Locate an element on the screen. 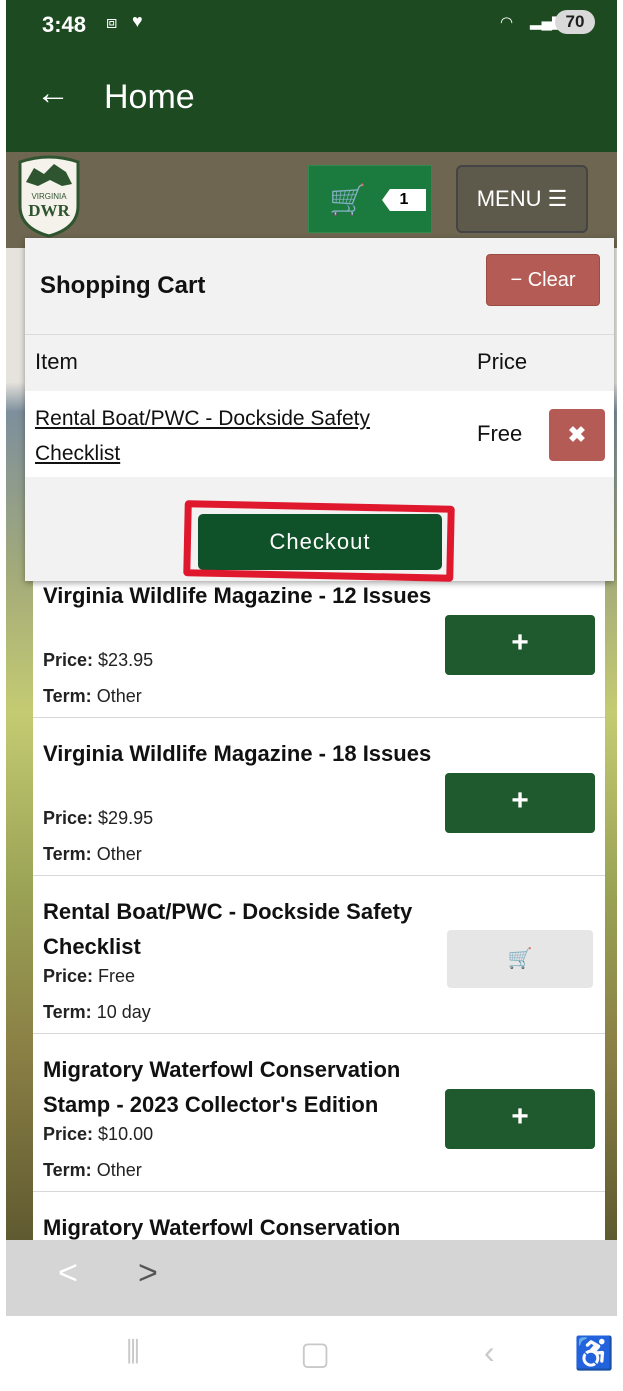  screenshot-icon: ⧈ is located at coordinates (112, 22).